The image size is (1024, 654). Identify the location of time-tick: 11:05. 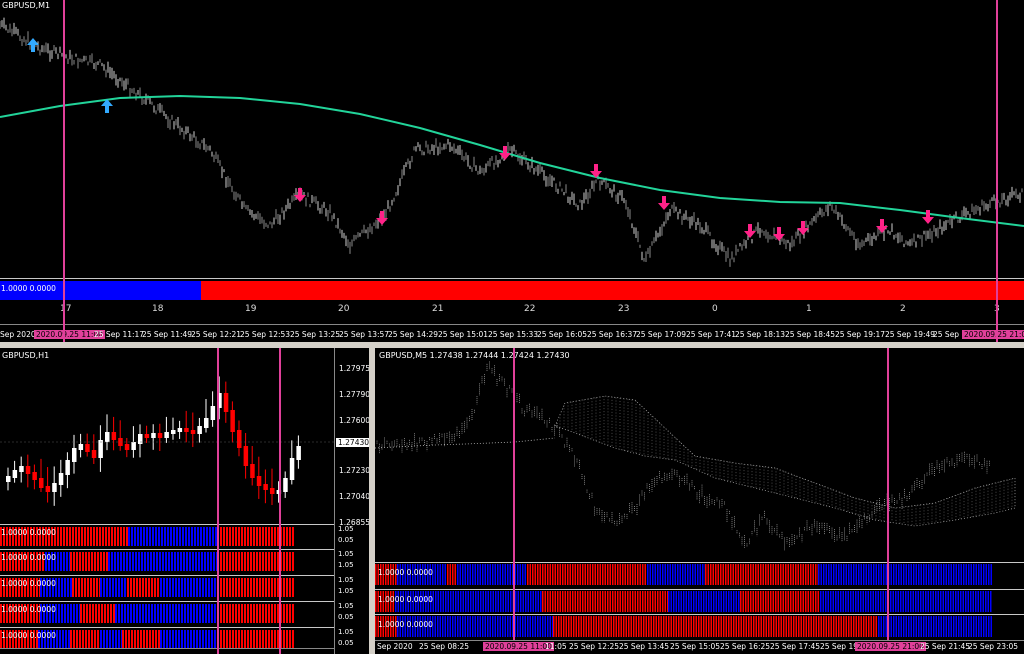
(556, 646).